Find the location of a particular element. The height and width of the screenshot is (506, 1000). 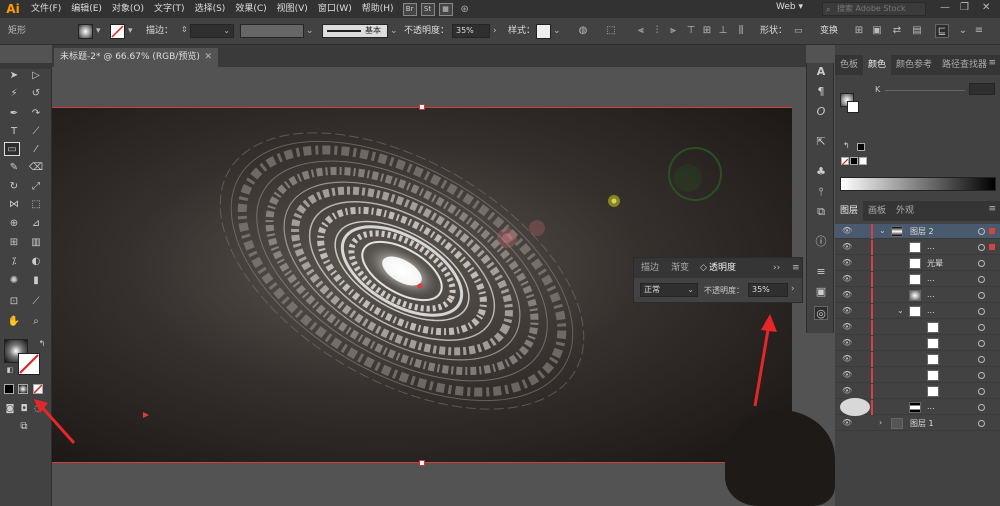

tab-appearance: 外观 is located at coordinates (905, 211).